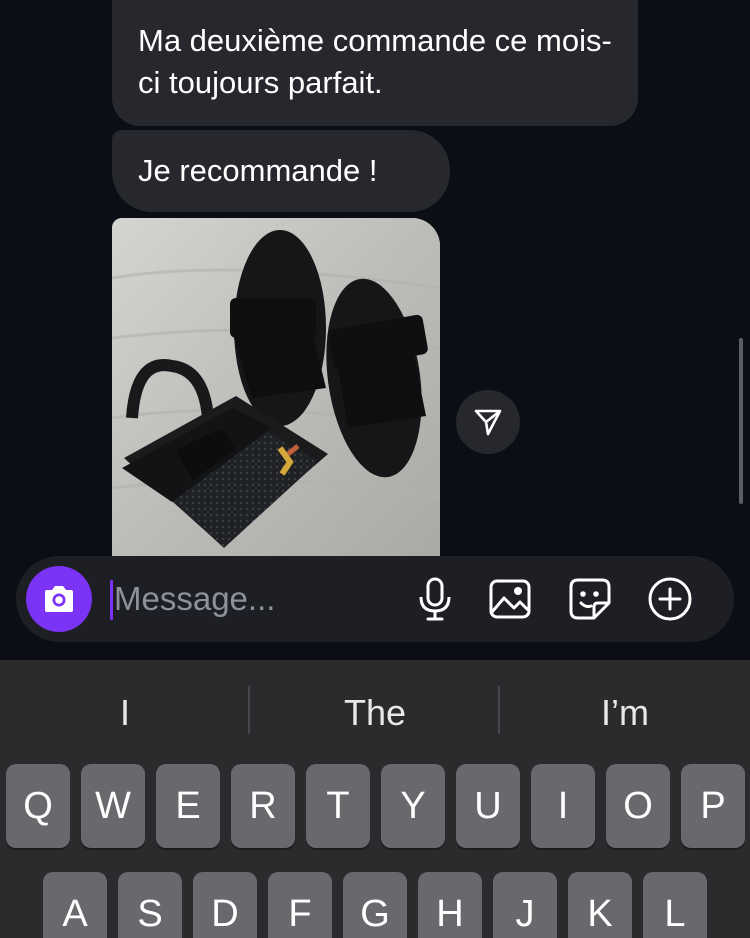 The image size is (750, 938). Describe the element at coordinates (675, 905) in the screenshot. I see `key-l: L` at that location.